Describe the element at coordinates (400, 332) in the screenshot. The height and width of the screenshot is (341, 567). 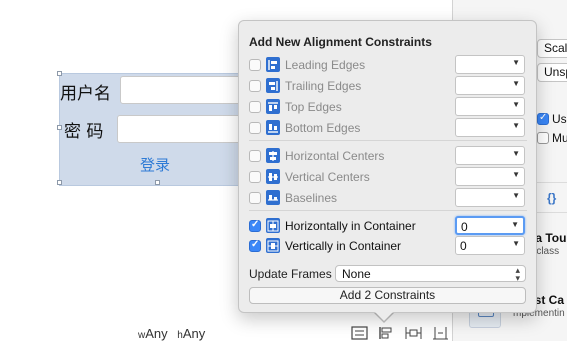
I see `autolayout-toolbar` at that location.